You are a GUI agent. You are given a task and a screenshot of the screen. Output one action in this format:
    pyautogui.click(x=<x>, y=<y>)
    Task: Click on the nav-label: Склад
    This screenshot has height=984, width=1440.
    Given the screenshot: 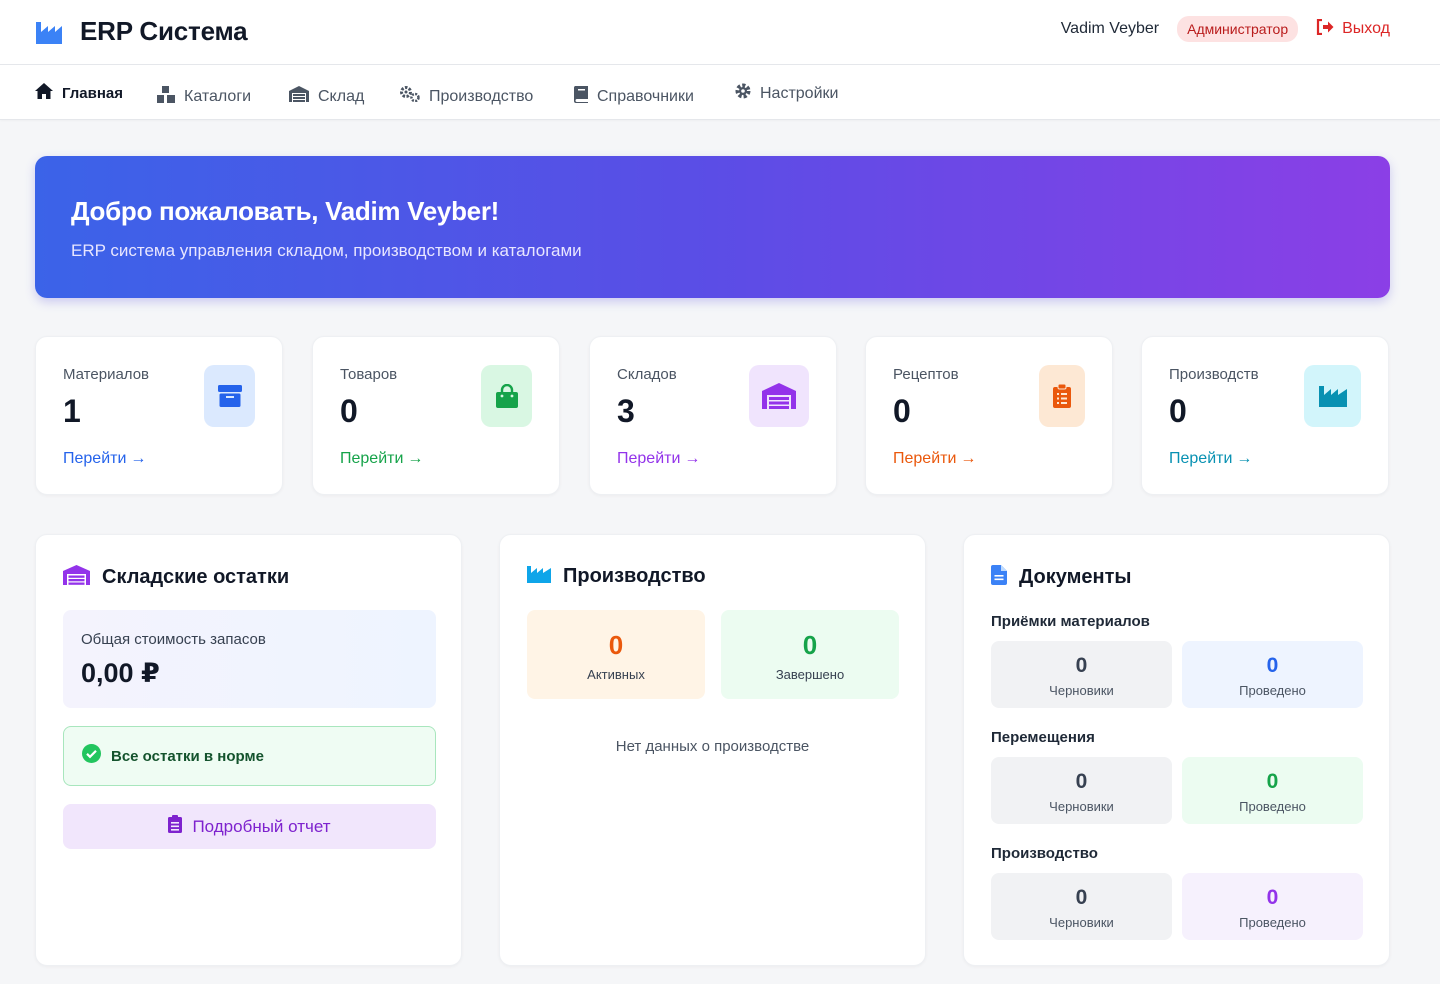 What is the action you would take?
    pyautogui.click(x=341, y=96)
    